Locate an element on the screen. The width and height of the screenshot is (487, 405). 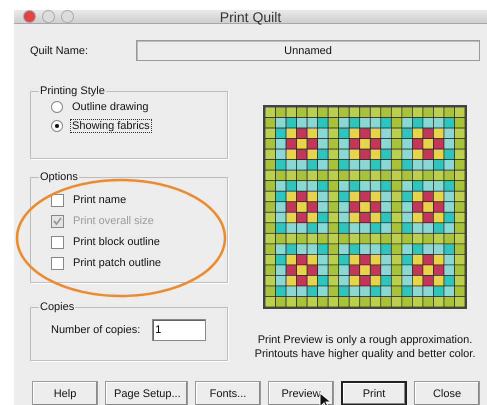
quilt-name-field: Unnamed is located at coordinates (308, 50).